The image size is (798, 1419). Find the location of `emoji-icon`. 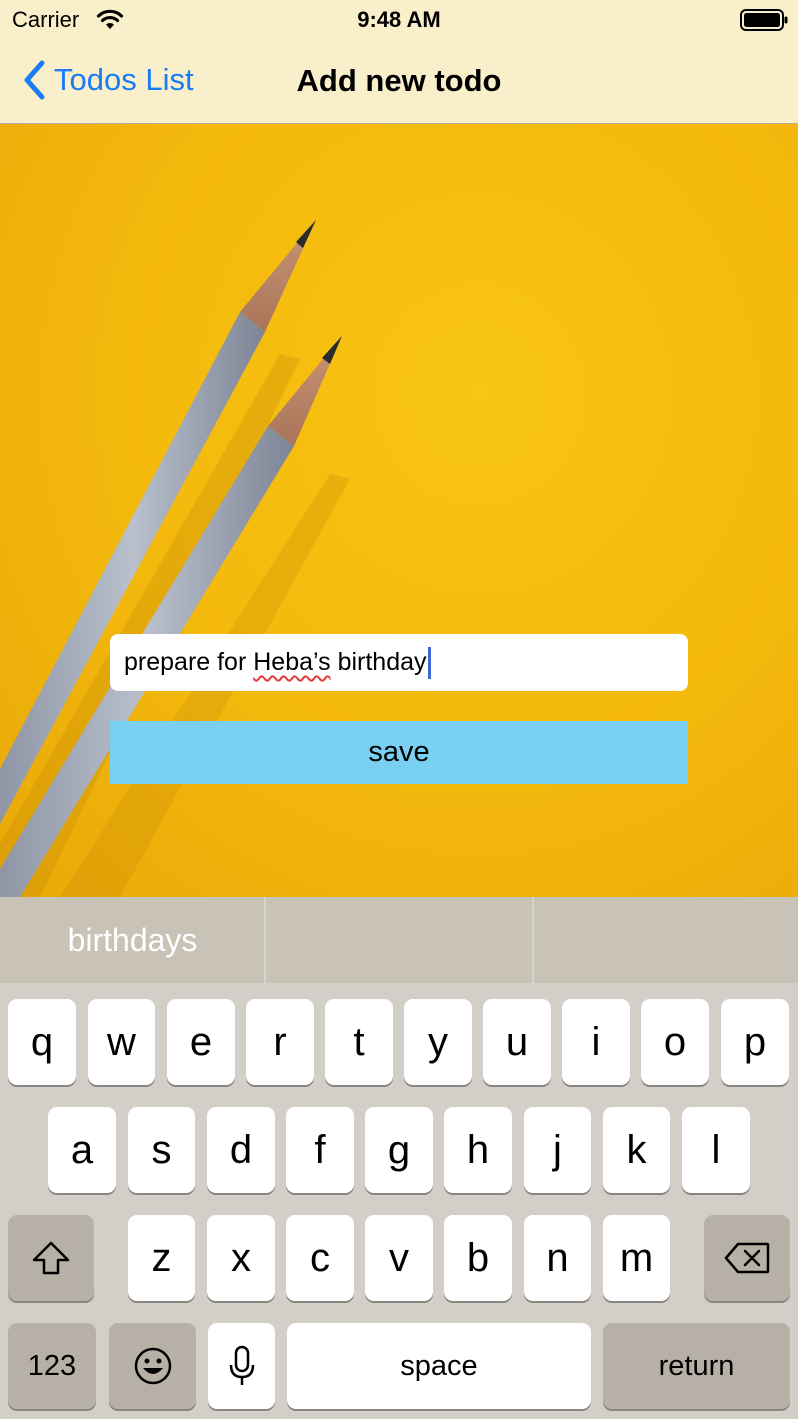

emoji-icon is located at coordinates (152, 1366).